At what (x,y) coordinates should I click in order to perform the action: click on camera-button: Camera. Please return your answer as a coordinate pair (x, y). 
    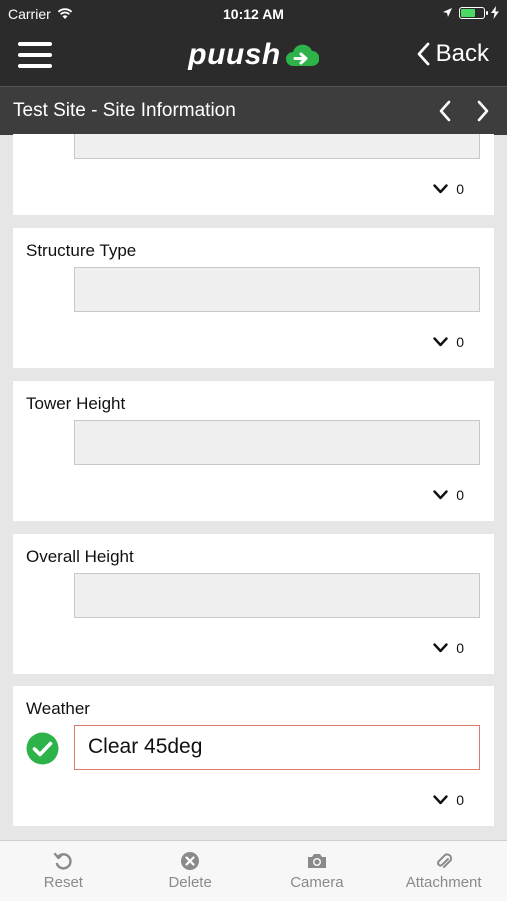
    Looking at the image, I should click on (317, 871).